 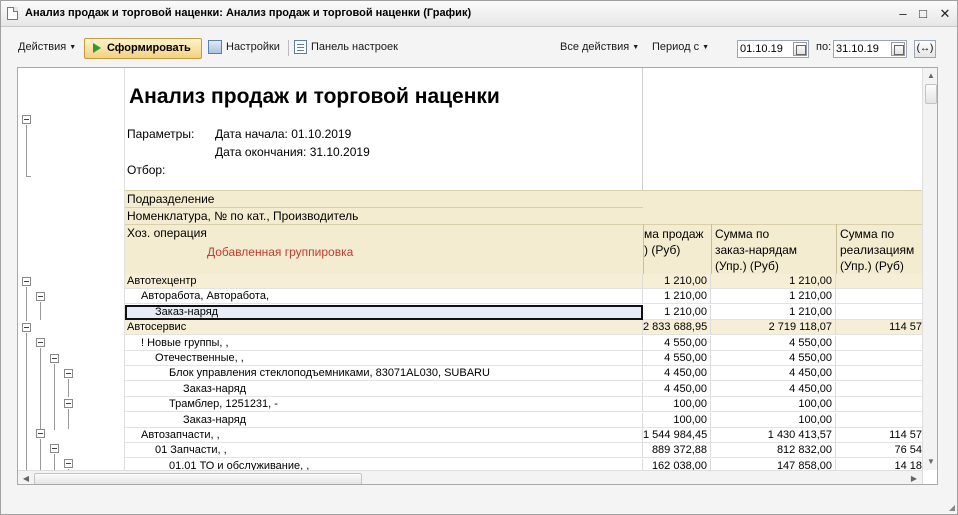 I want to click on row-orders-cell: 2 719 118,07, so click(x=773, y=328).